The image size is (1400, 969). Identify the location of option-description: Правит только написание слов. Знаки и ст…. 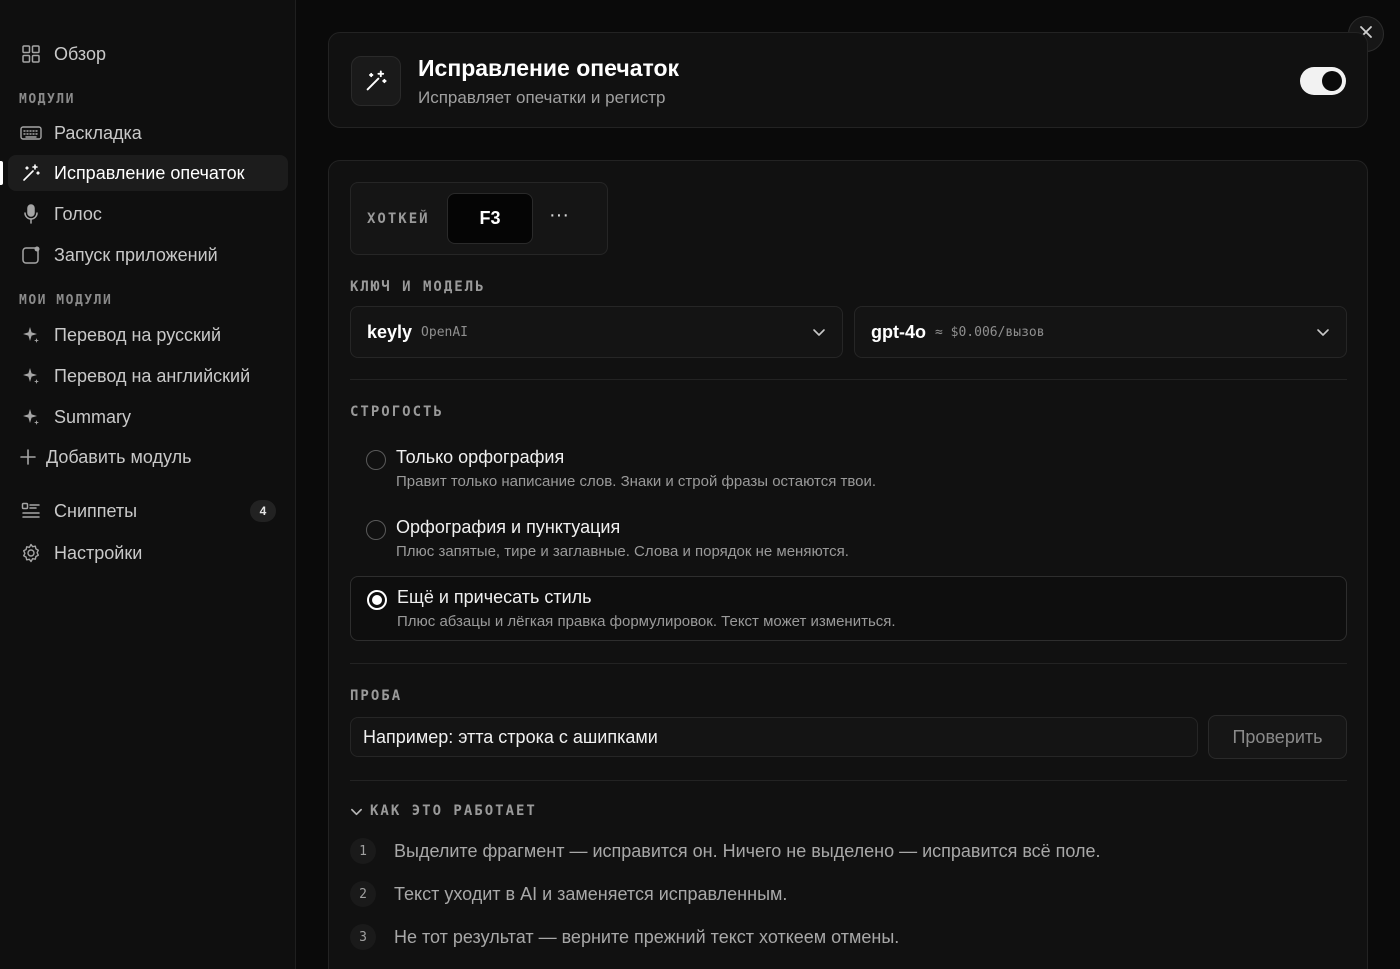
(636, 481).